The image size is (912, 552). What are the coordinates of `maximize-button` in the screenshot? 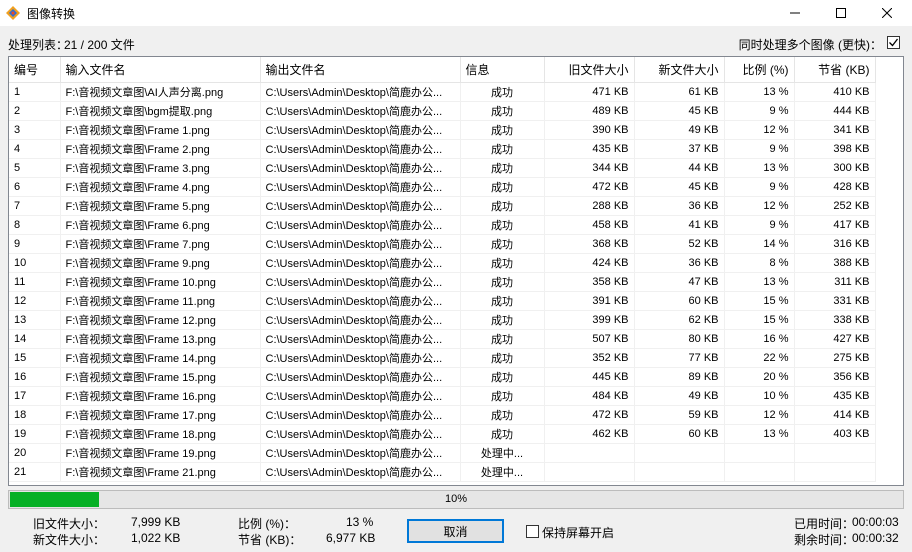 It's located at (841, 13).